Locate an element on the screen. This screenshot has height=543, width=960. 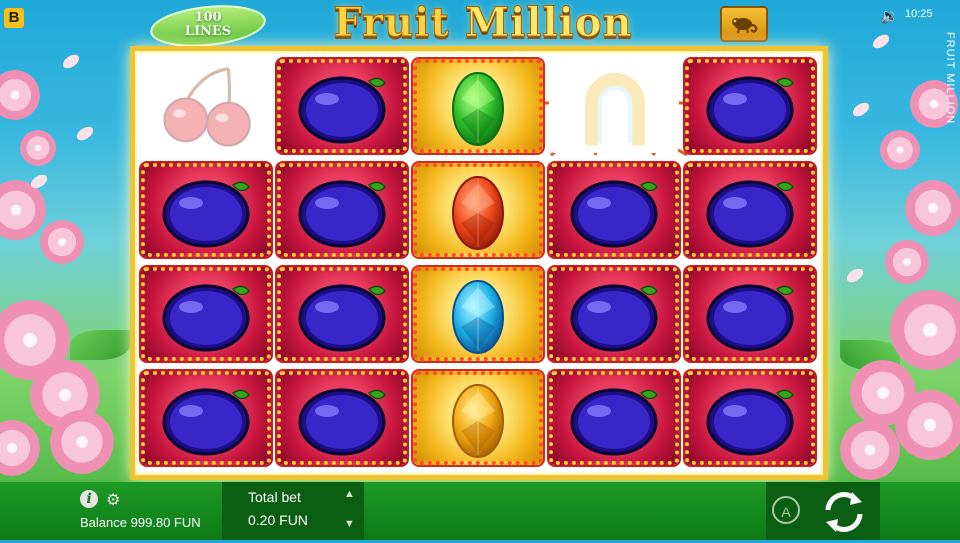
lines-label: LINES is located at coordinates (208, 31).